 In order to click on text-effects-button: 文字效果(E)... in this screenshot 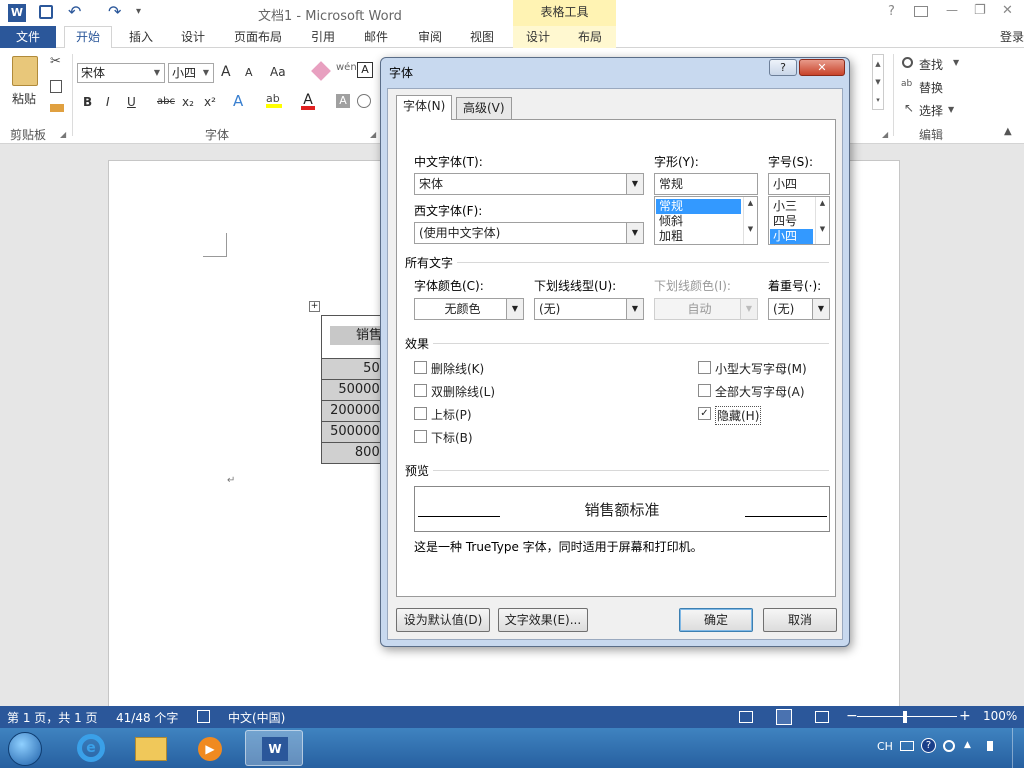, I will do `click(543, 620)`.